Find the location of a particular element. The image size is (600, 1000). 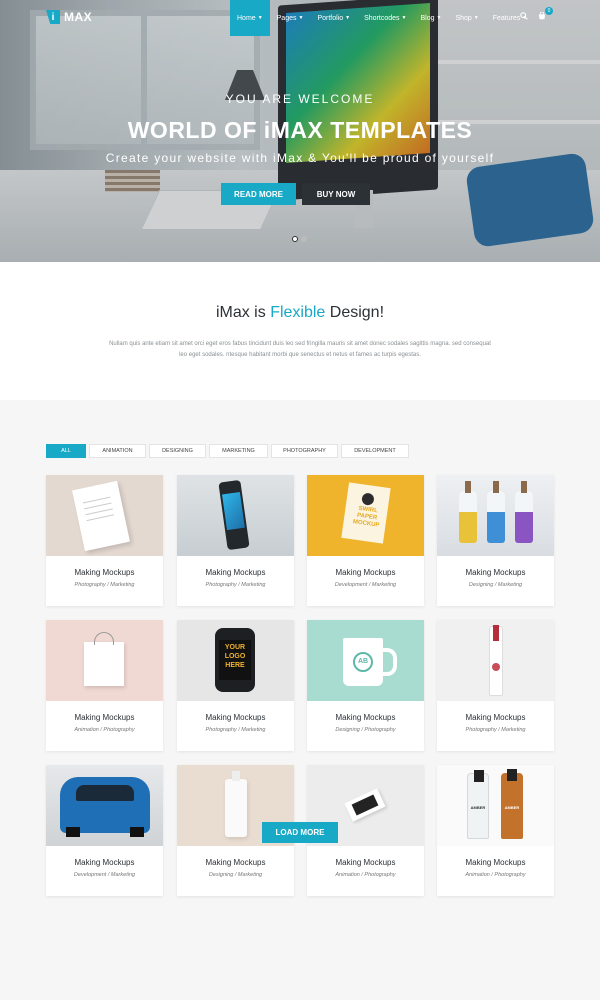

search-icon is located at coordinates (524, 17).